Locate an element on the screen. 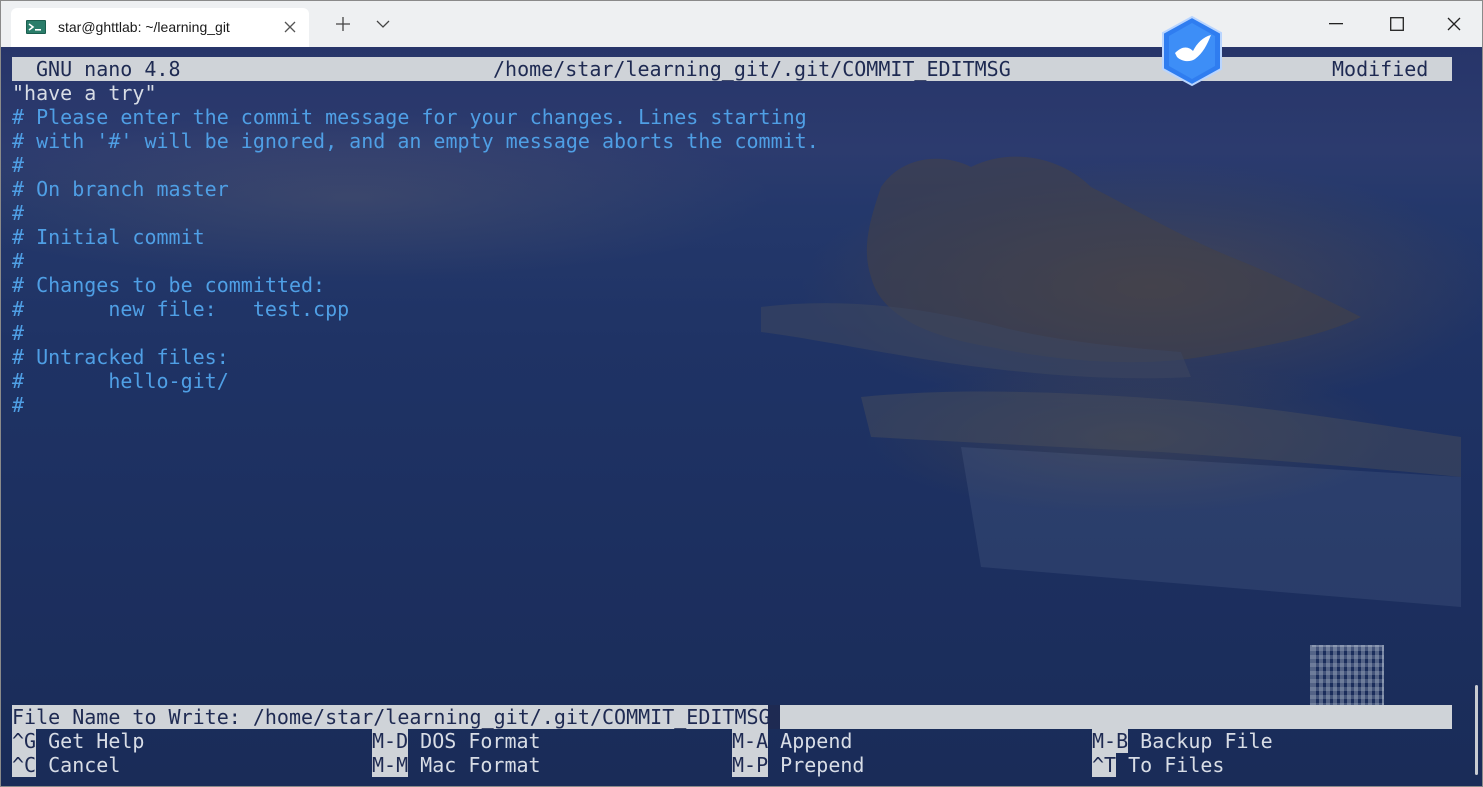  shortcut-key: ^C is located at coordinates (24, 765).